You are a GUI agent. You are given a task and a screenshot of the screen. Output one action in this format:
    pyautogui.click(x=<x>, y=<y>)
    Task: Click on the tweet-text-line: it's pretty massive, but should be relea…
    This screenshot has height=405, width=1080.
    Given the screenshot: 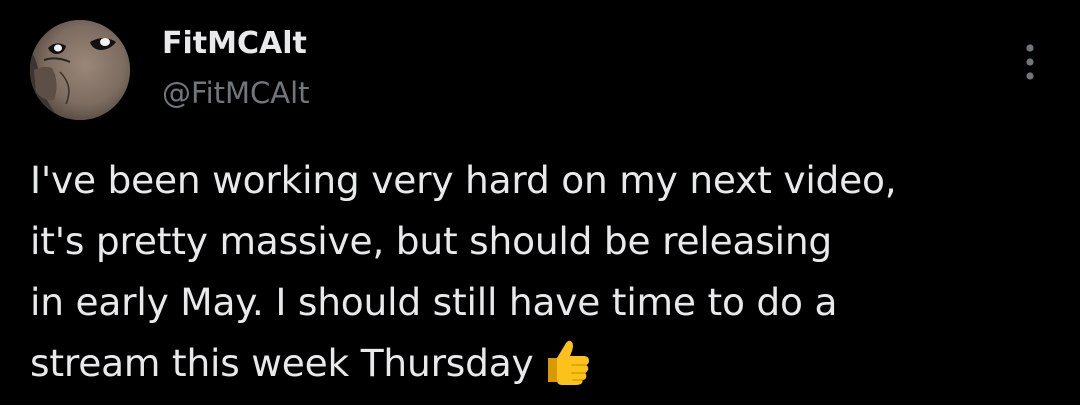 What is the action you would take?
    pyautogui.click(x=431, y=241)
    